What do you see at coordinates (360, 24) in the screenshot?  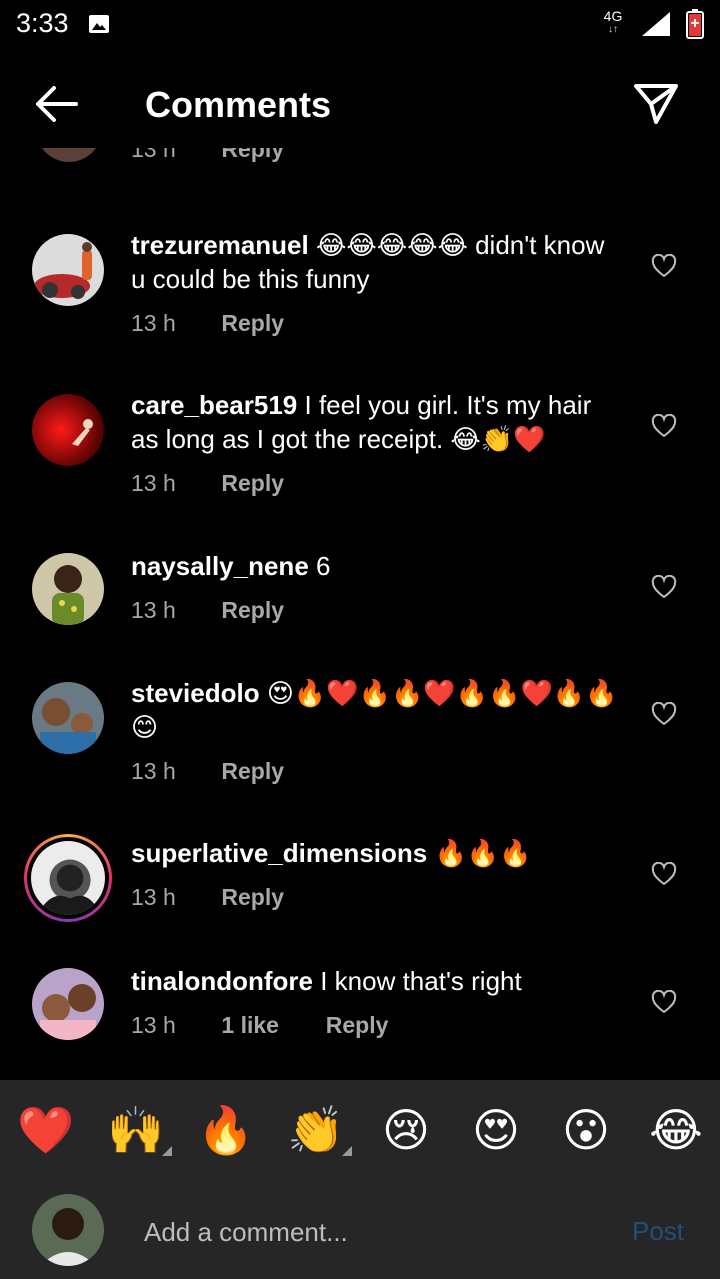 I see `status-bar: 3:33 4G ↓↑` at bounding box center [360, 24].